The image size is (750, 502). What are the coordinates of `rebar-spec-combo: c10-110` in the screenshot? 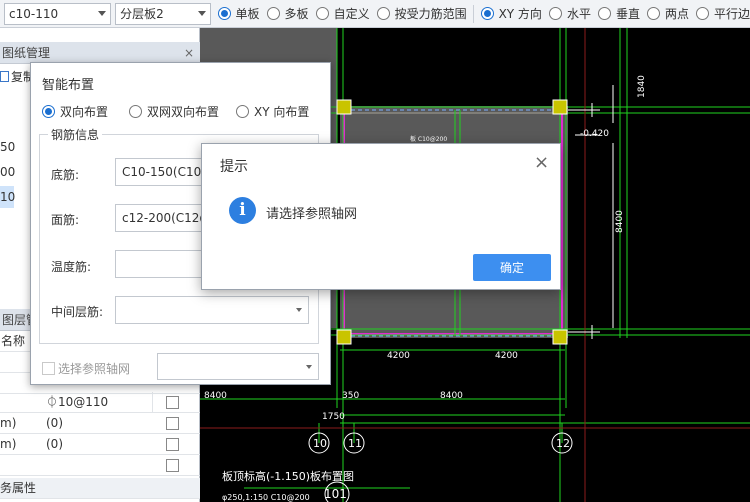 It's located at (58, 13).